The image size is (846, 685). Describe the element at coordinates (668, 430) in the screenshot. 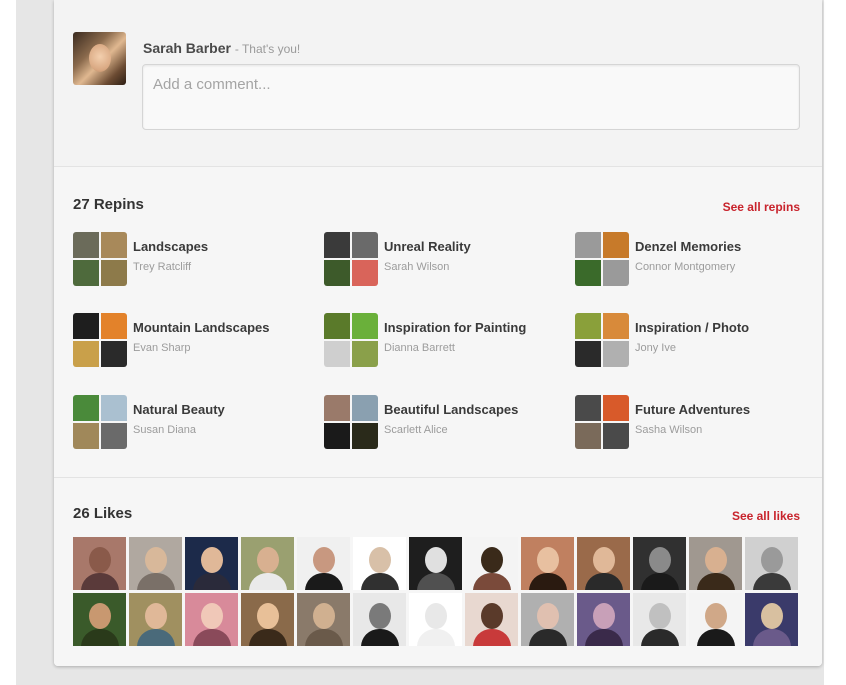

I see `board-owner: Sasha Wilson` at that location.